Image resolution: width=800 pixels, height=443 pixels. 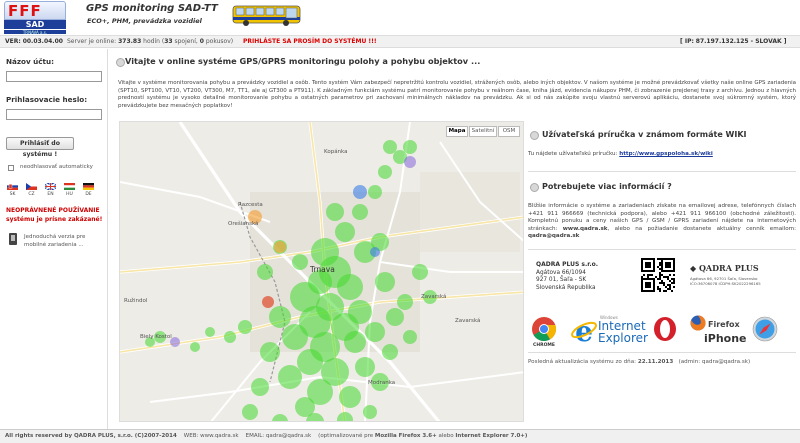 What do you see at coordinates (35, 24) in the screenshot?
I see `logo-brand: SAD` at bounding box center [35, 24].